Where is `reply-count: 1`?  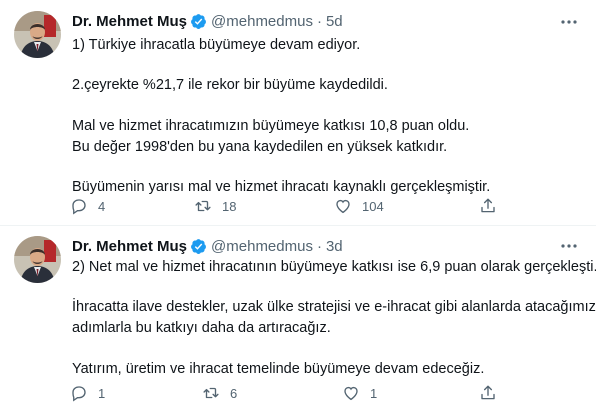 reply-count: 1 is located at coordinates (102, 393).